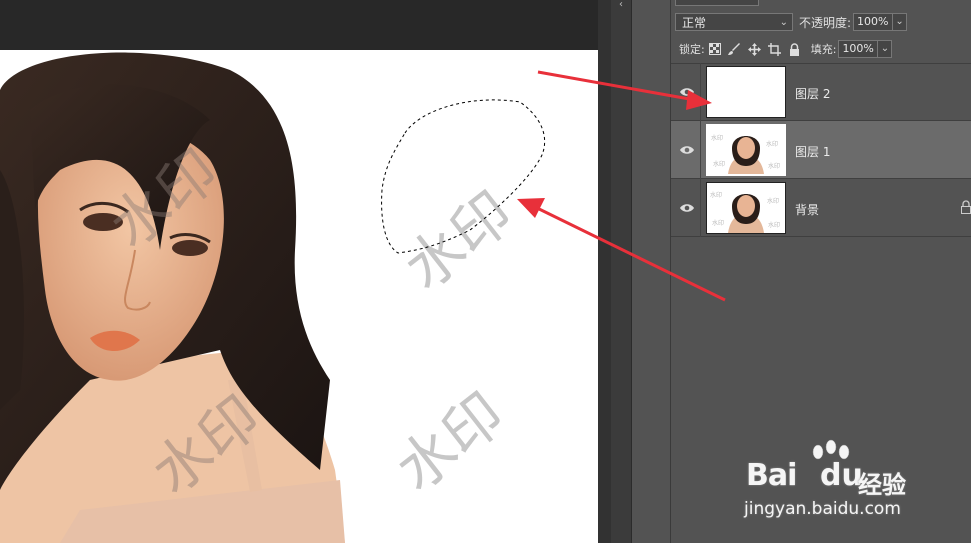 This screenshot has height=543, width=971. Describe the element at coordinates (775, 49) in the screenshot. I see `artboard-icon` at that location.